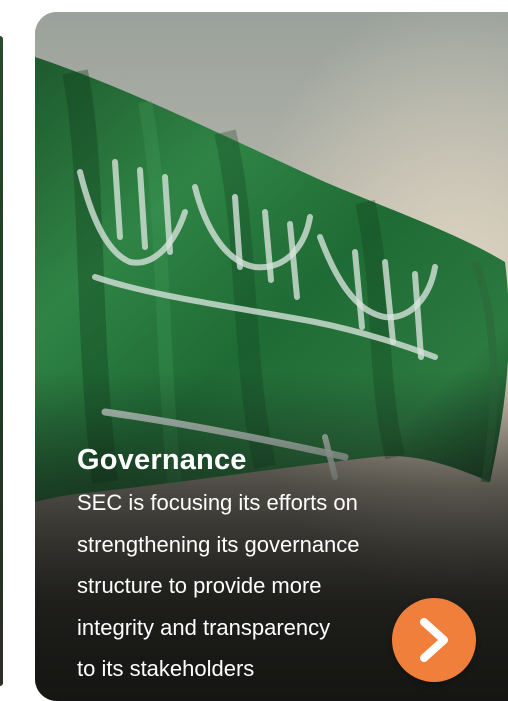 The image size is (508, 701). Describe the element at coordinates (1, 361) in the screenshot. I see `previous-card-edge` at that location.